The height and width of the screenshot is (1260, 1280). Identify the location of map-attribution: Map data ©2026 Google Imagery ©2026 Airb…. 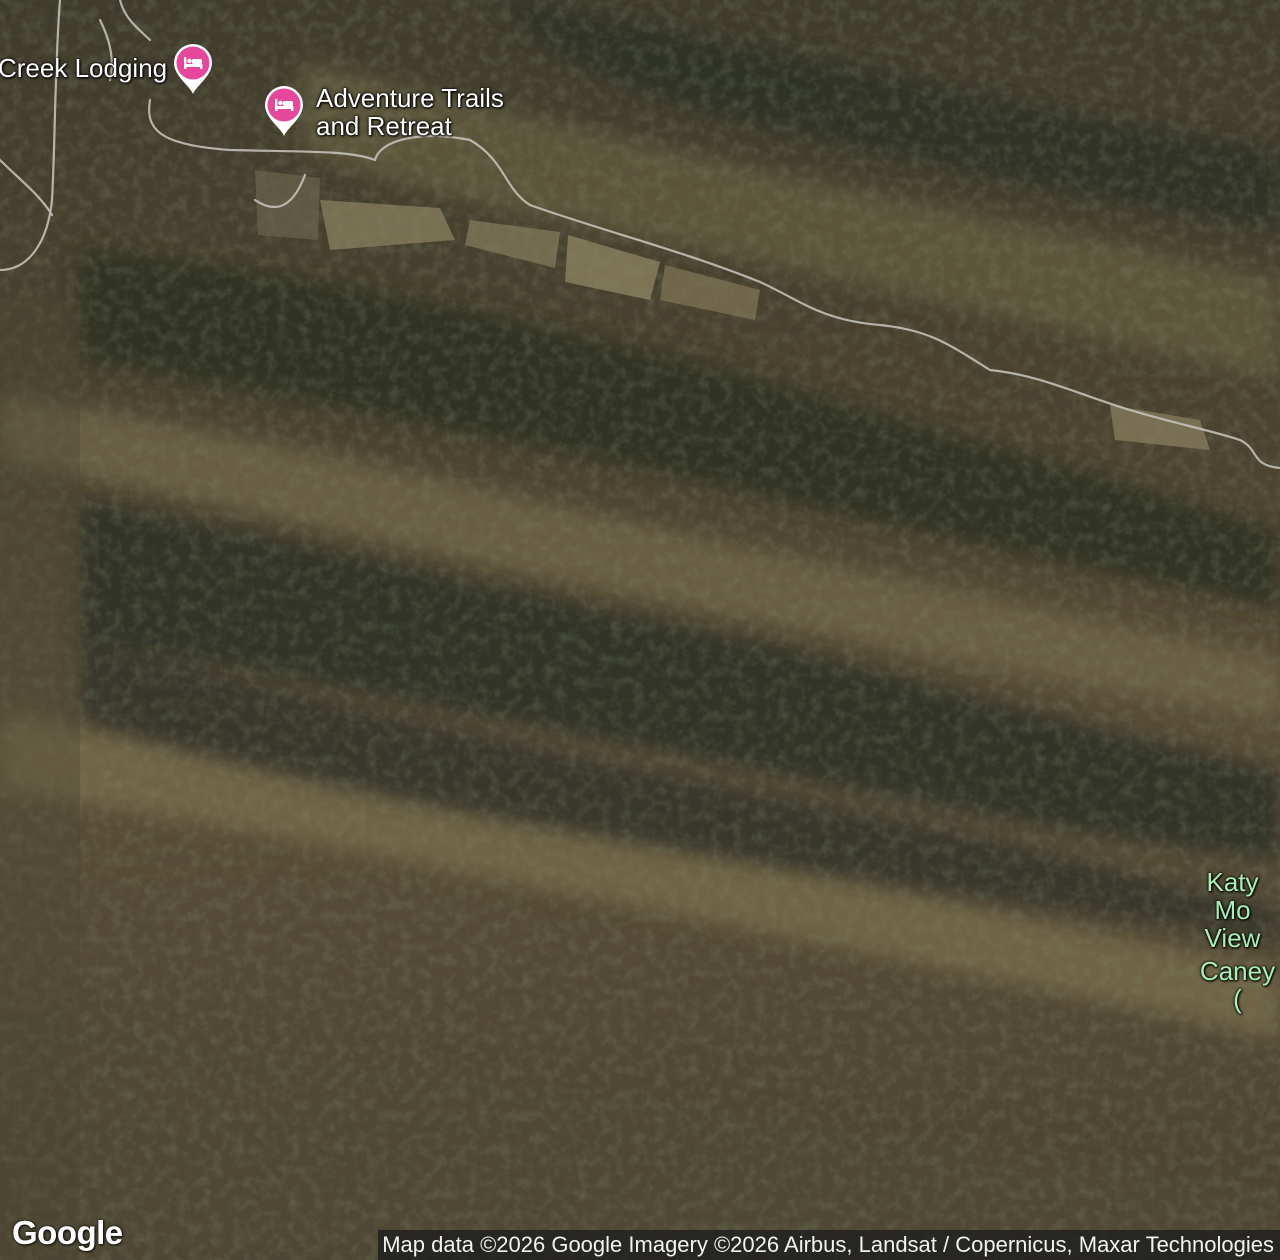
(829, 1245).